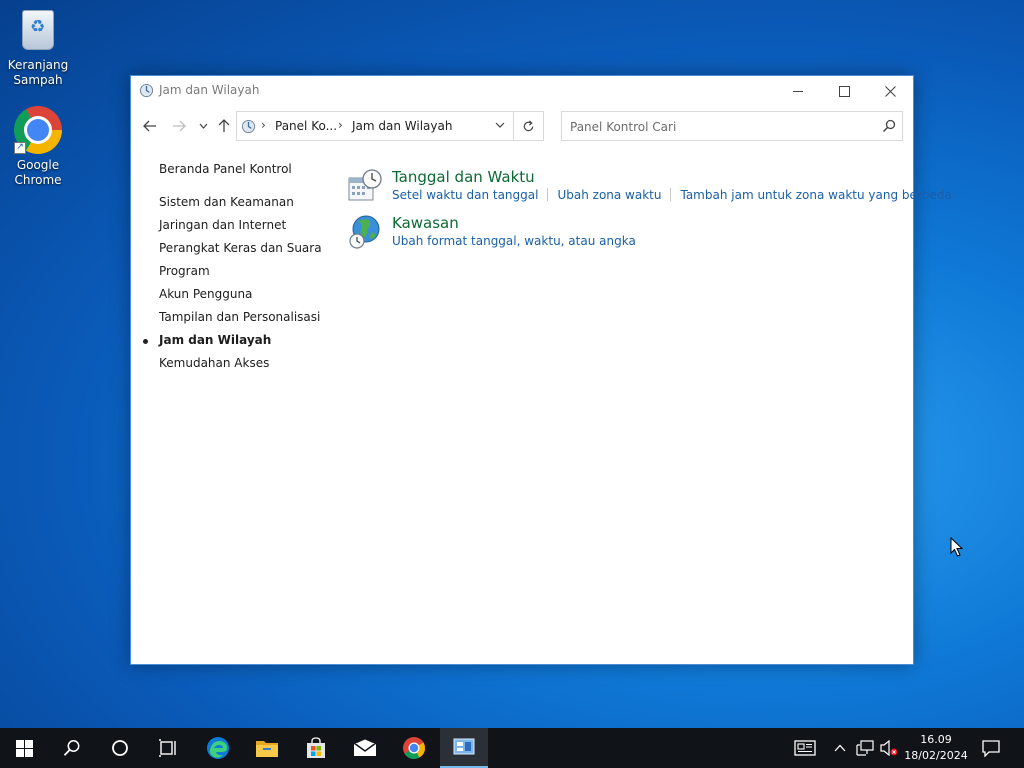  What do you see at coordinates (936, 748) in the screenshot?
I see `clock: 16.09 18/02/2024` at bounding box center [936, 748].